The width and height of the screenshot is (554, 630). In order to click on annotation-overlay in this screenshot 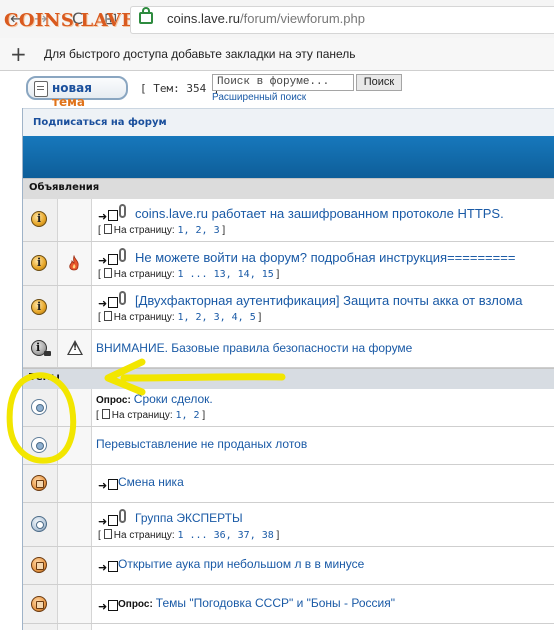, I will do `click(146, 411)`.